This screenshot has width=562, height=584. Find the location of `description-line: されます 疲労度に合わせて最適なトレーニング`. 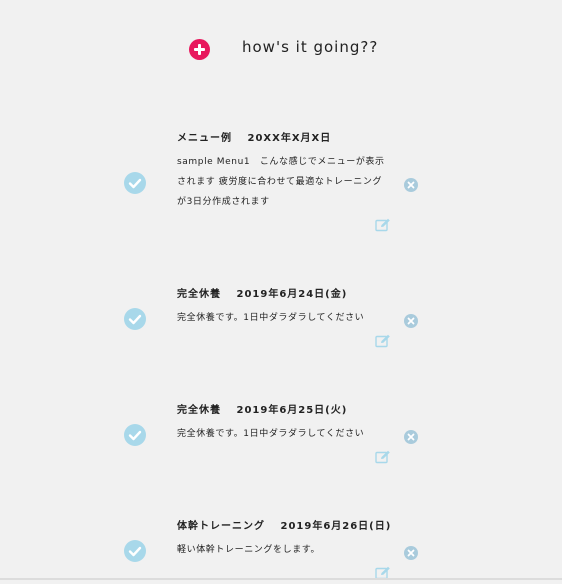

description-line: されます 疲労度に合わせて最適なトレーニング is located at coordinates (280, 182).